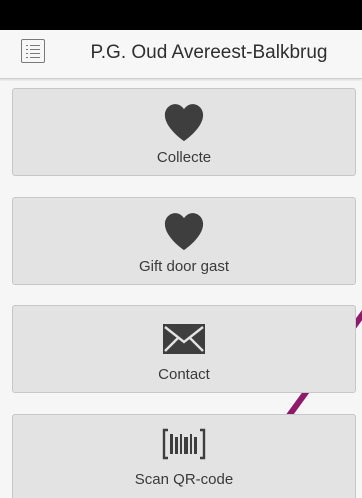 Image resolution: width=362 pixels, height=498 pixels. Describe the element at coordinates (33, 51) in the screenshot. I see `menu-button` at that location.